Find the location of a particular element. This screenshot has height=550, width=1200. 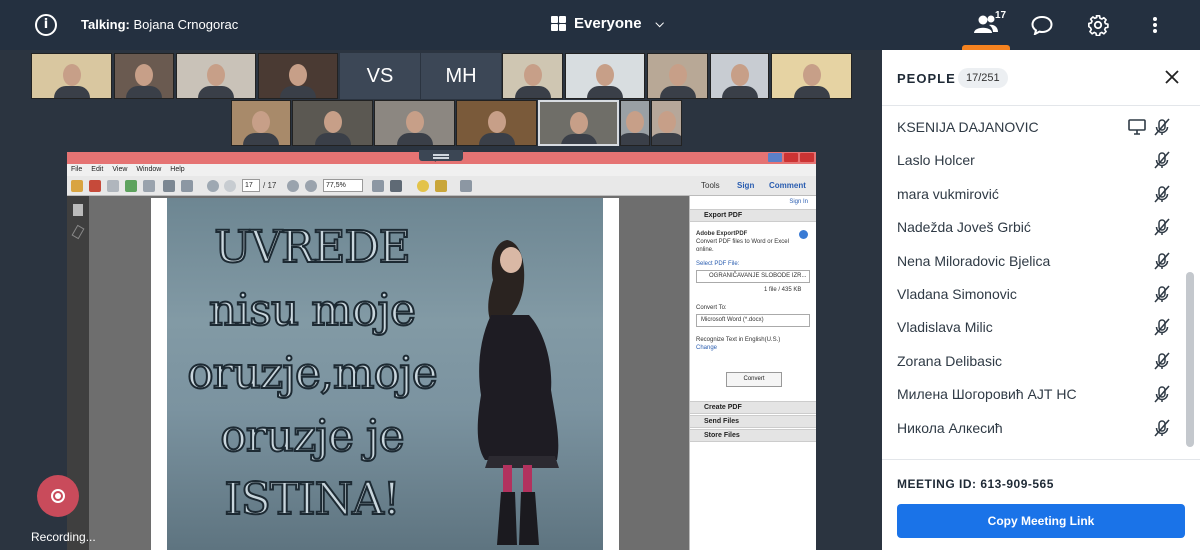

participant-name: KSENIJA DAJANOVIC is located at coordinates (968, 127).